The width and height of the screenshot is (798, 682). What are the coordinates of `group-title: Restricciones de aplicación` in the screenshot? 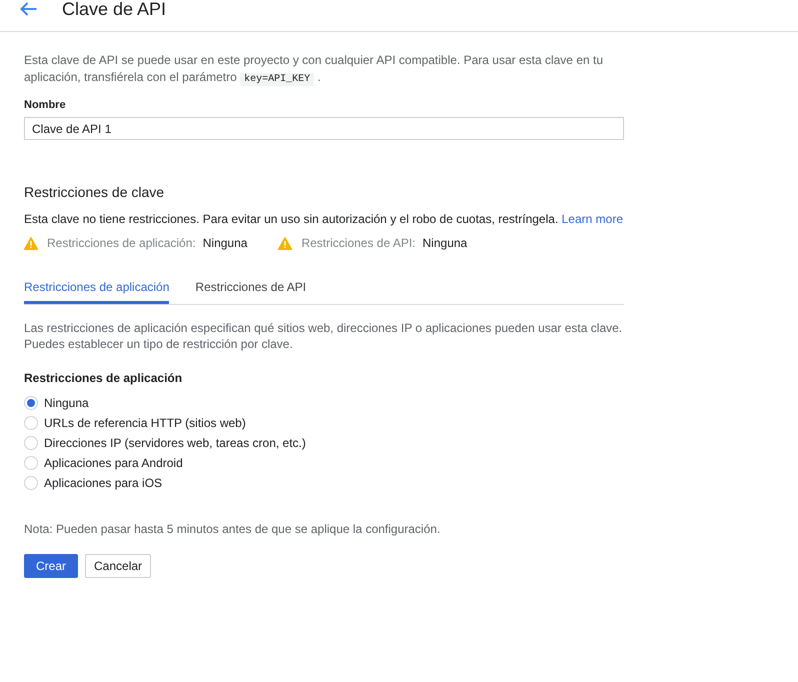 It's located at (104, 378).